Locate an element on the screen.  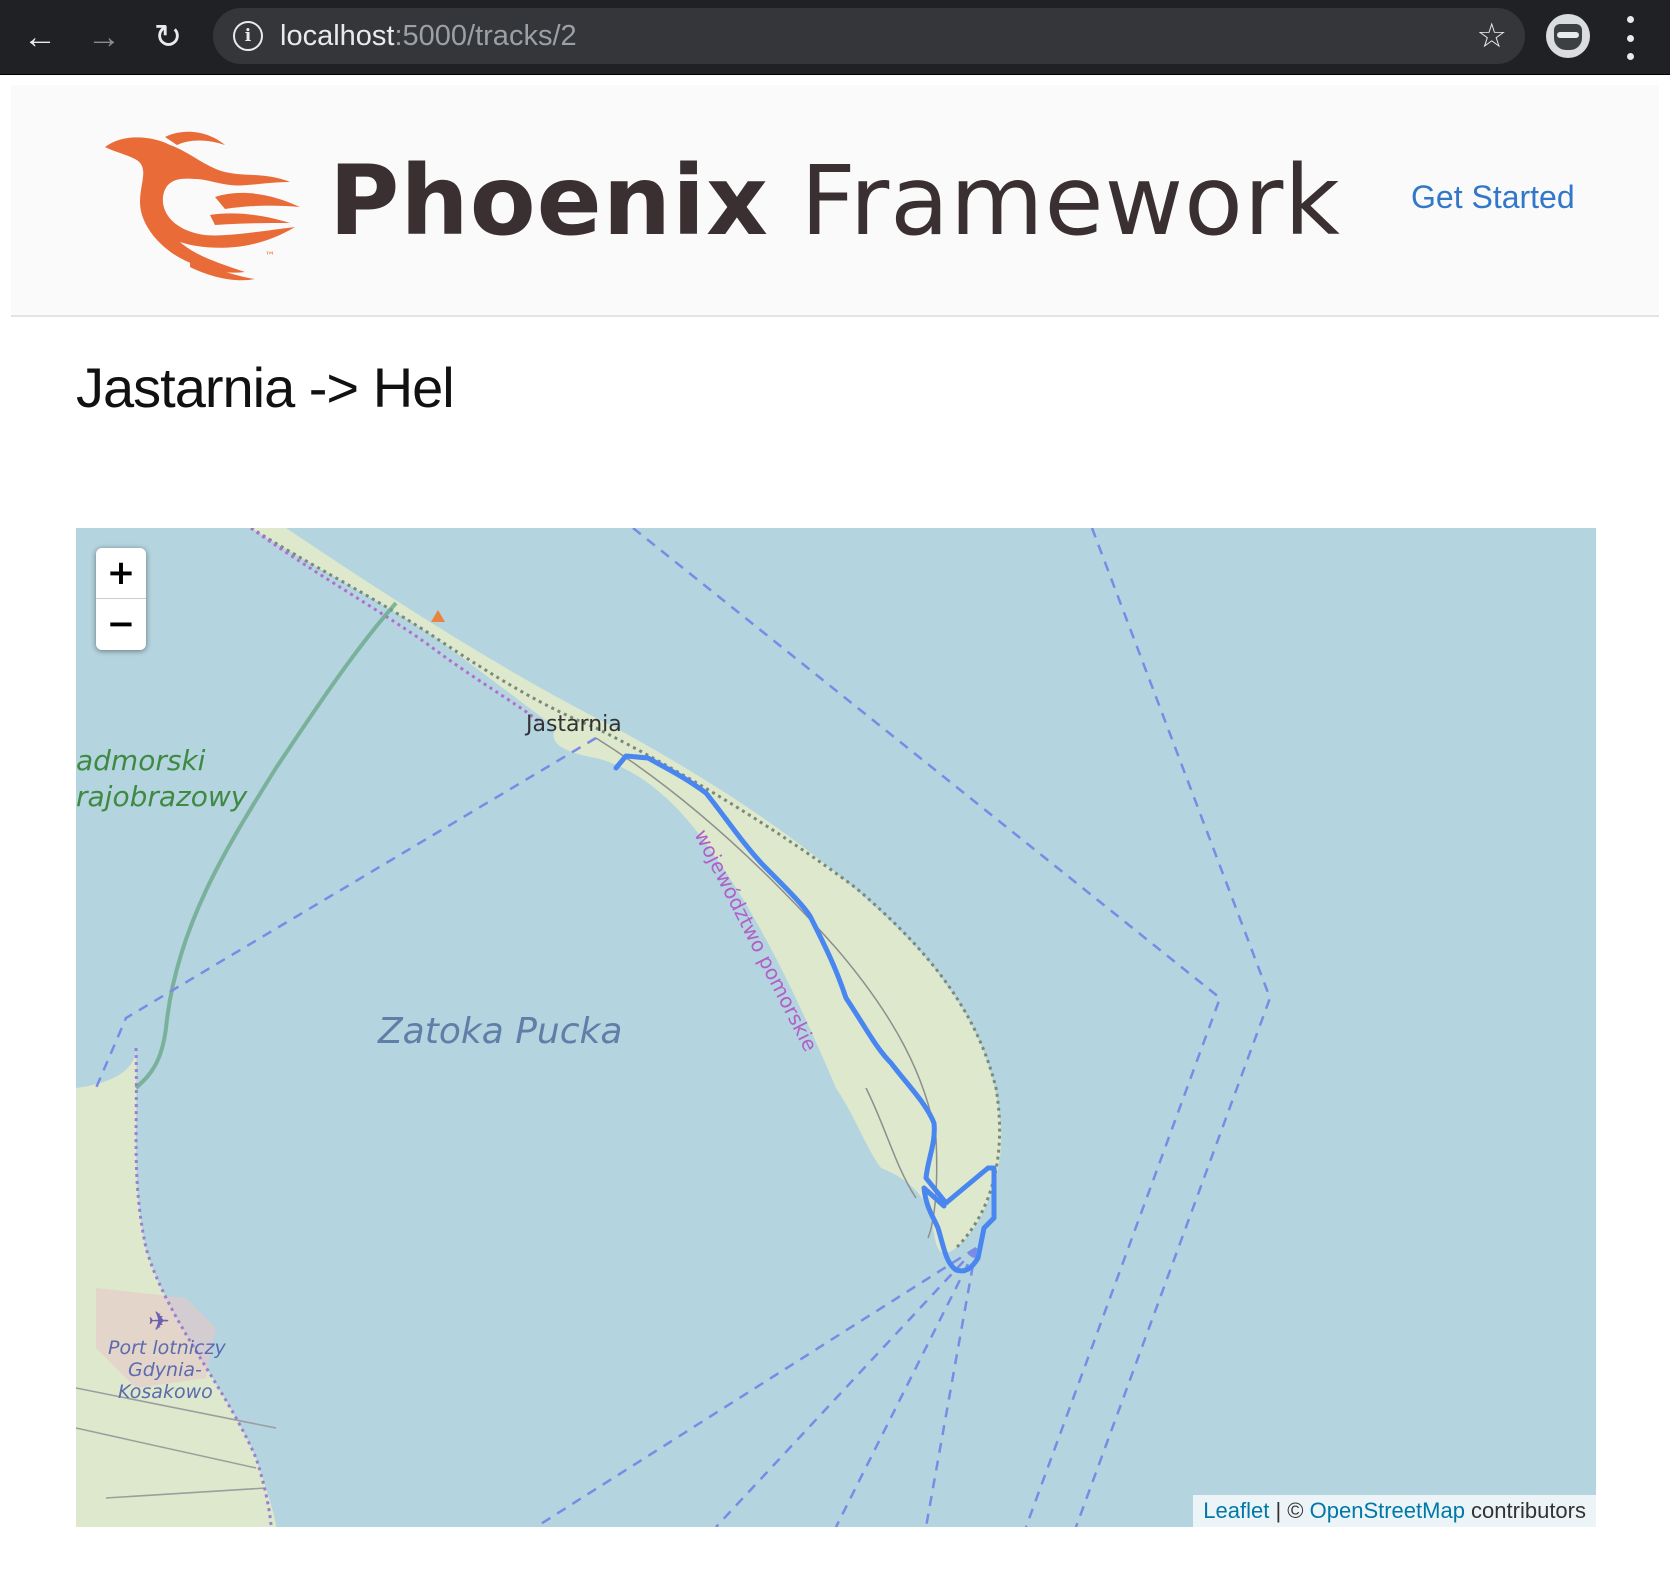
phoenix-logo: ™ Phoenix Framework is located at coordinates (717, 207).